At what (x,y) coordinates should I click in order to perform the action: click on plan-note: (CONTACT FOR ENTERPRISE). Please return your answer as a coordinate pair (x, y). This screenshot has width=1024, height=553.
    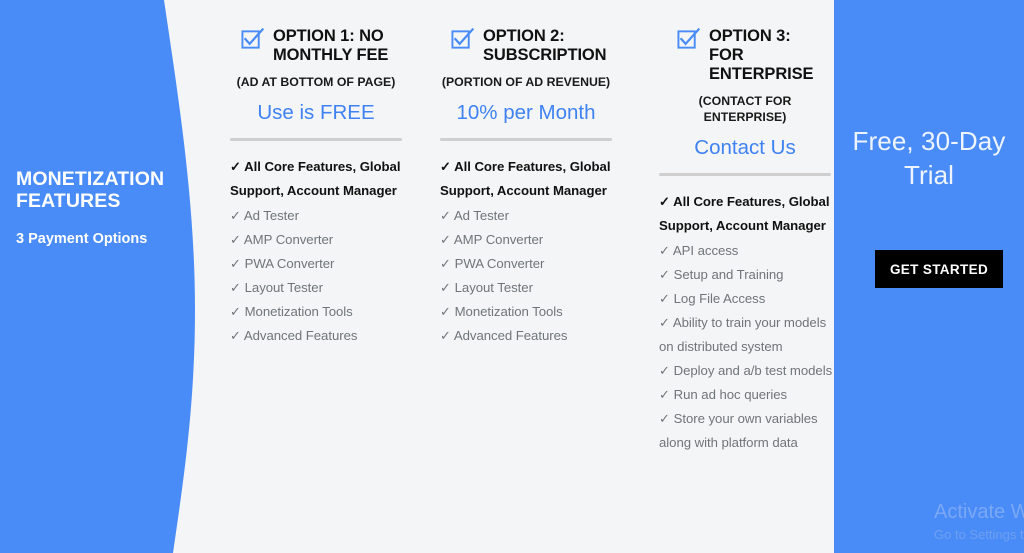
    Looking at the image, I should click on (745, 109).